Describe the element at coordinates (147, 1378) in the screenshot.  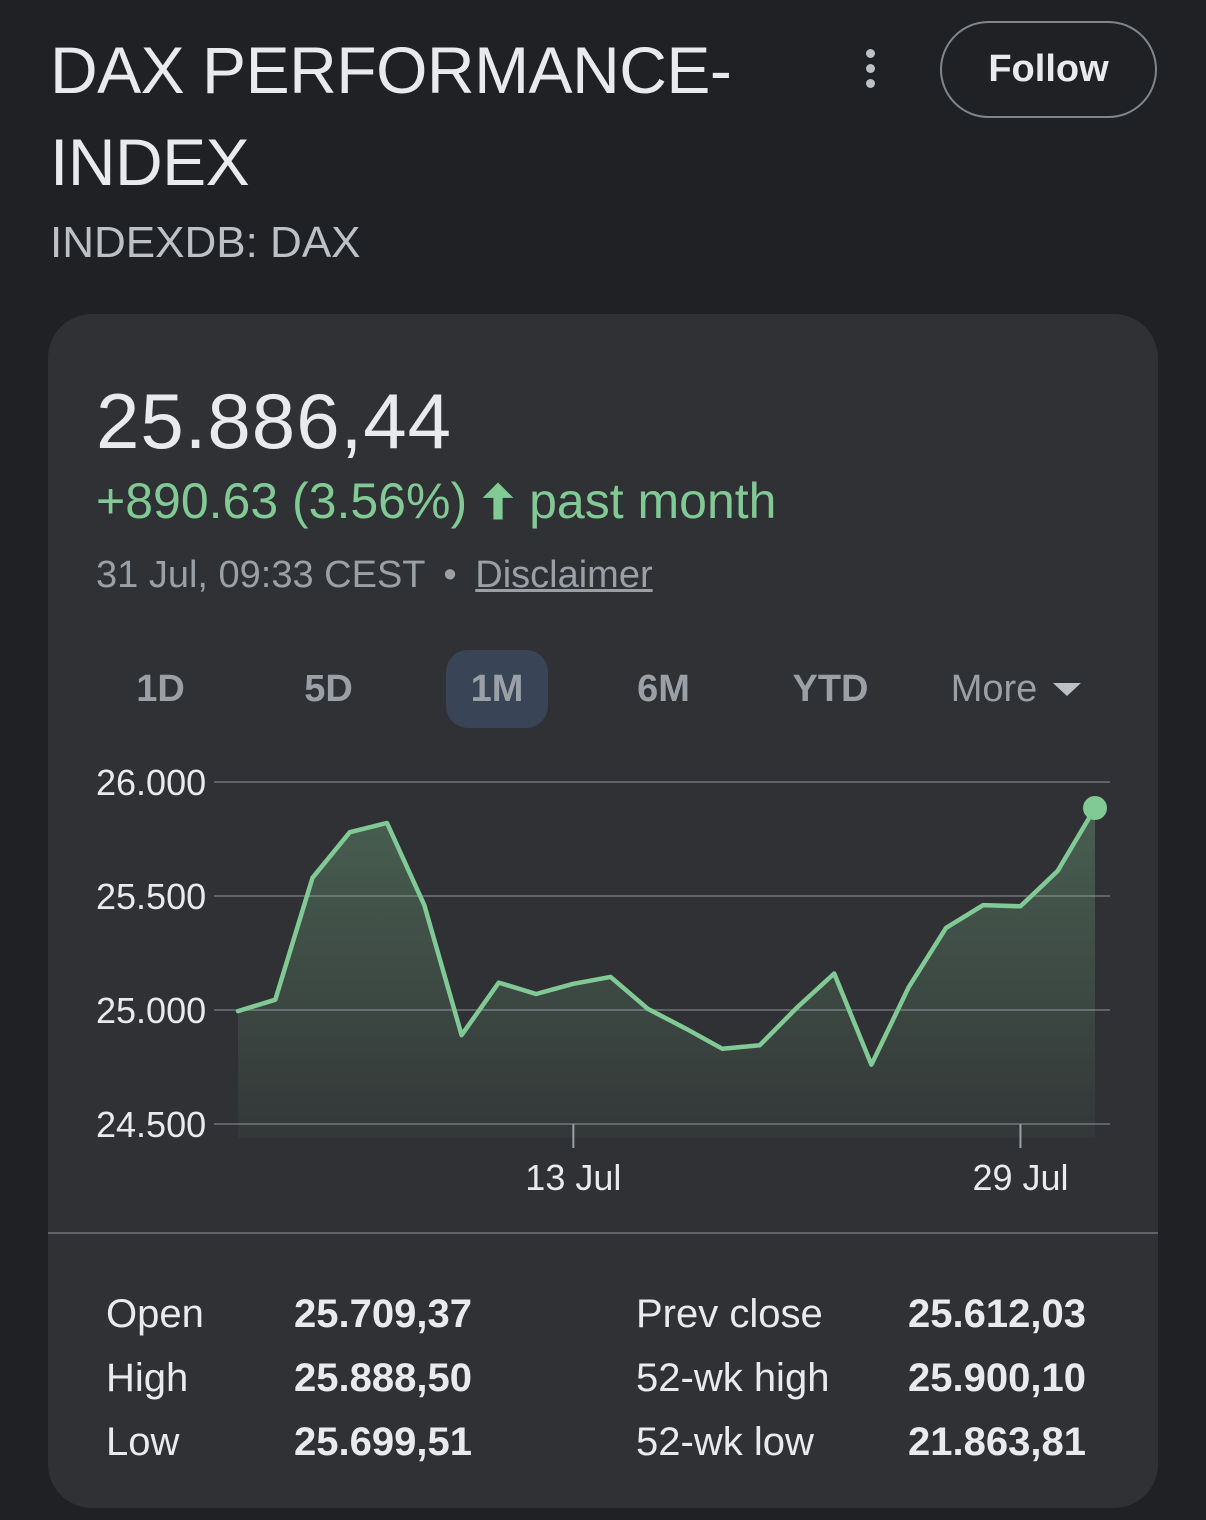
I see `stat-label-high: High` at that location.